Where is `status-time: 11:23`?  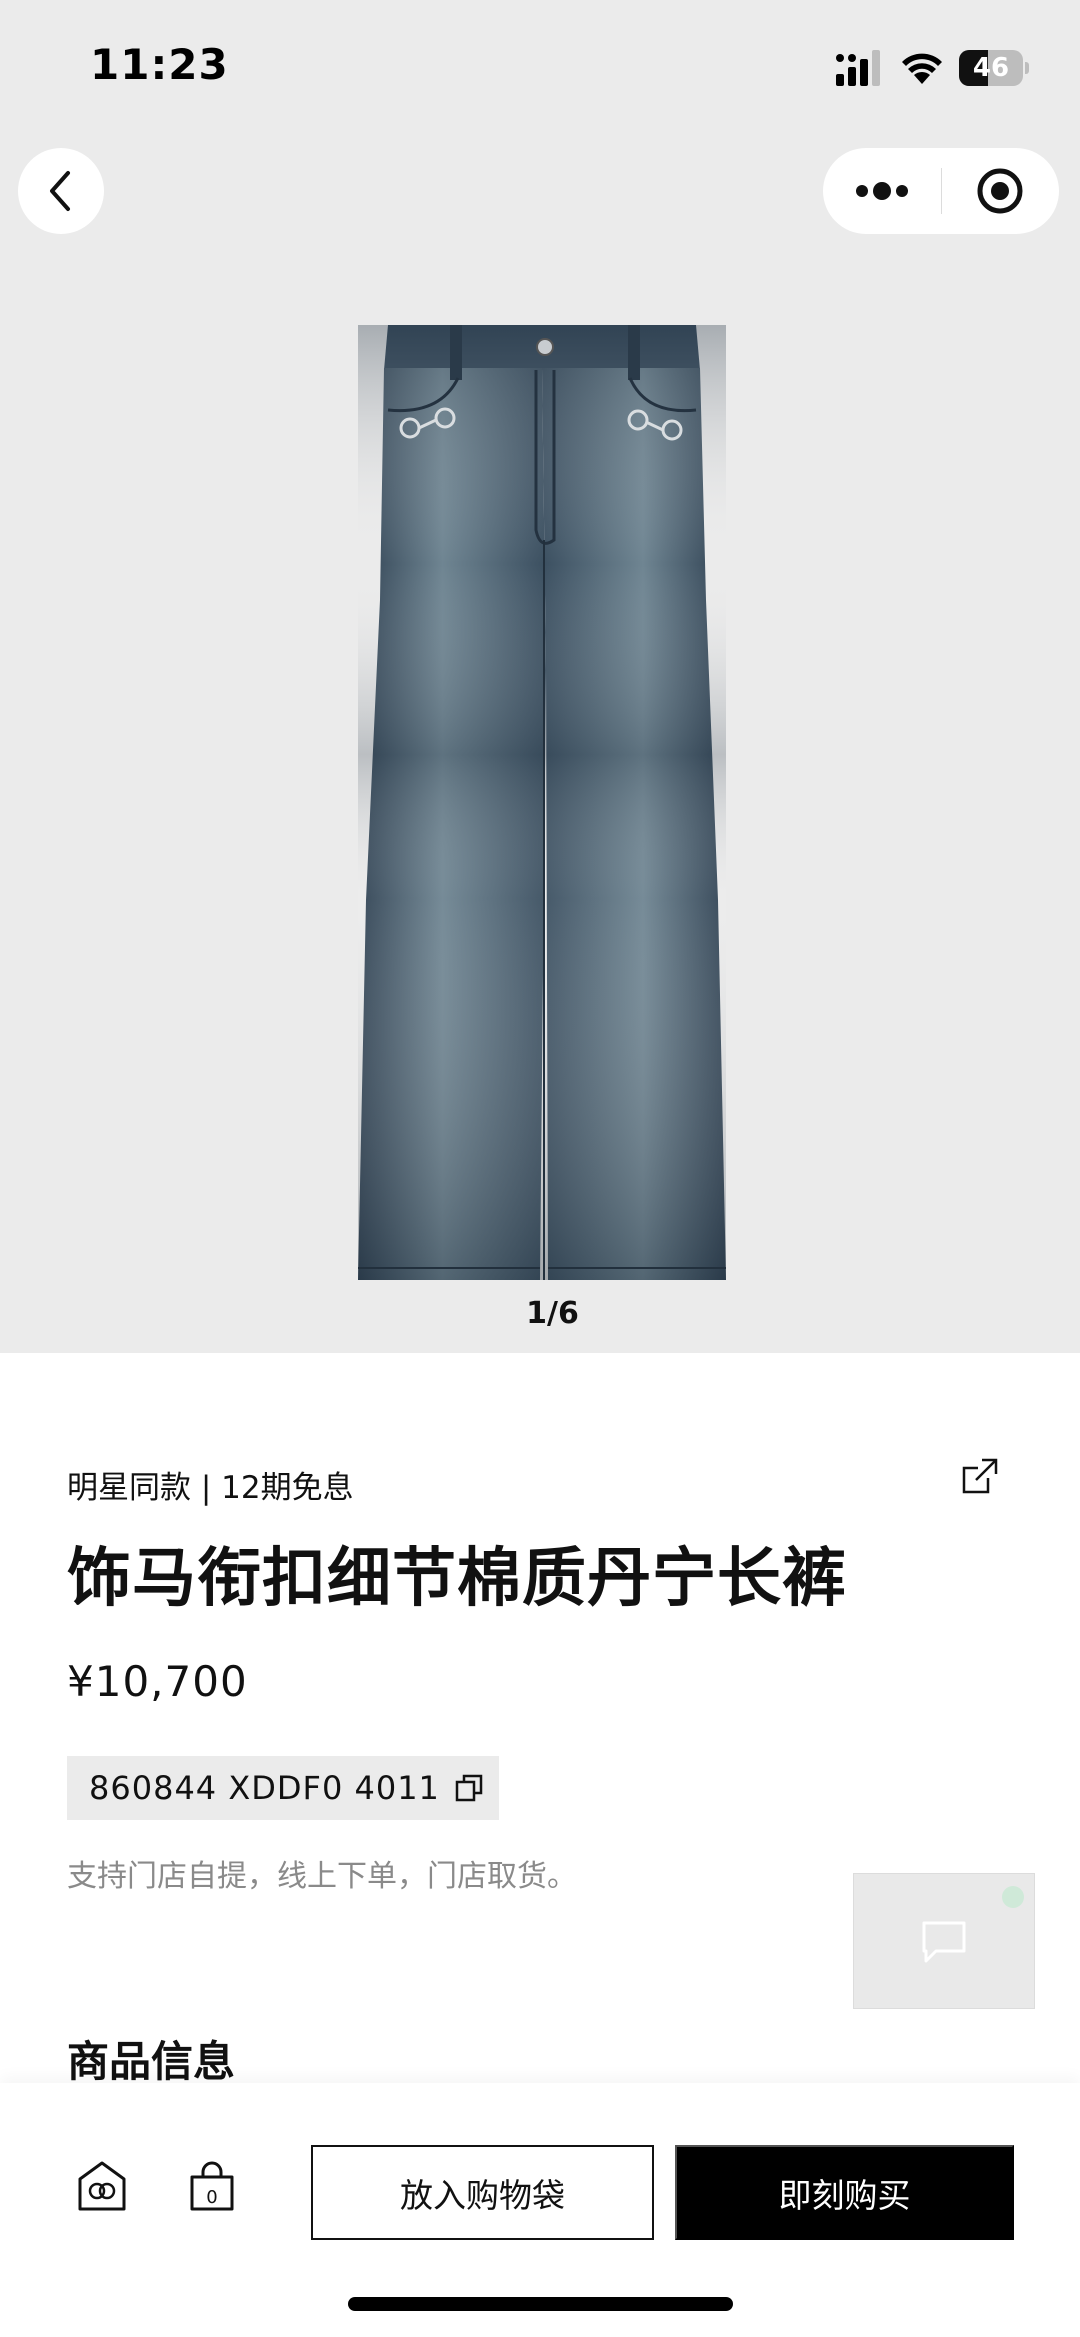 status-time: 11:23 is located at coordinates (159, 64).